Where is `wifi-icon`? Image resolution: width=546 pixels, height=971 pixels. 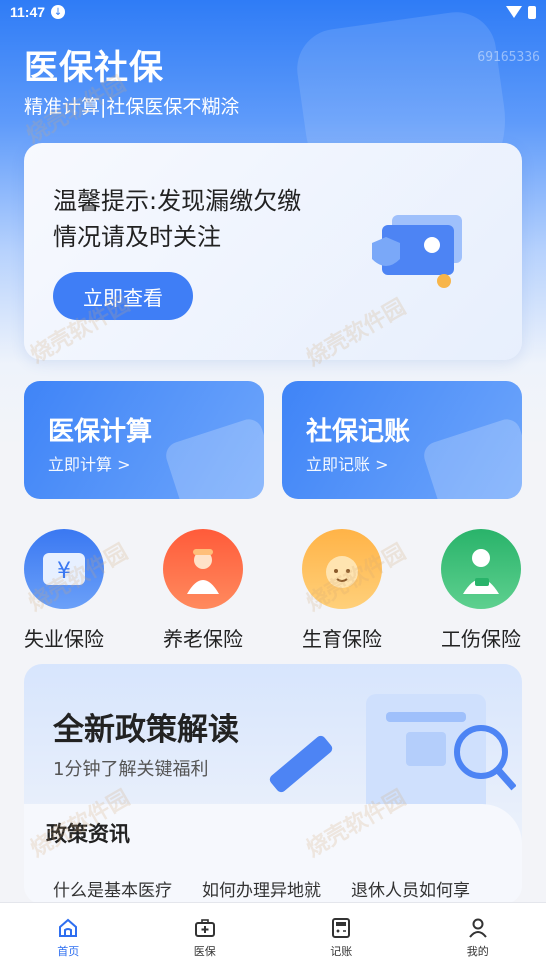
wifi-icon is located at coordinates (514, 12).